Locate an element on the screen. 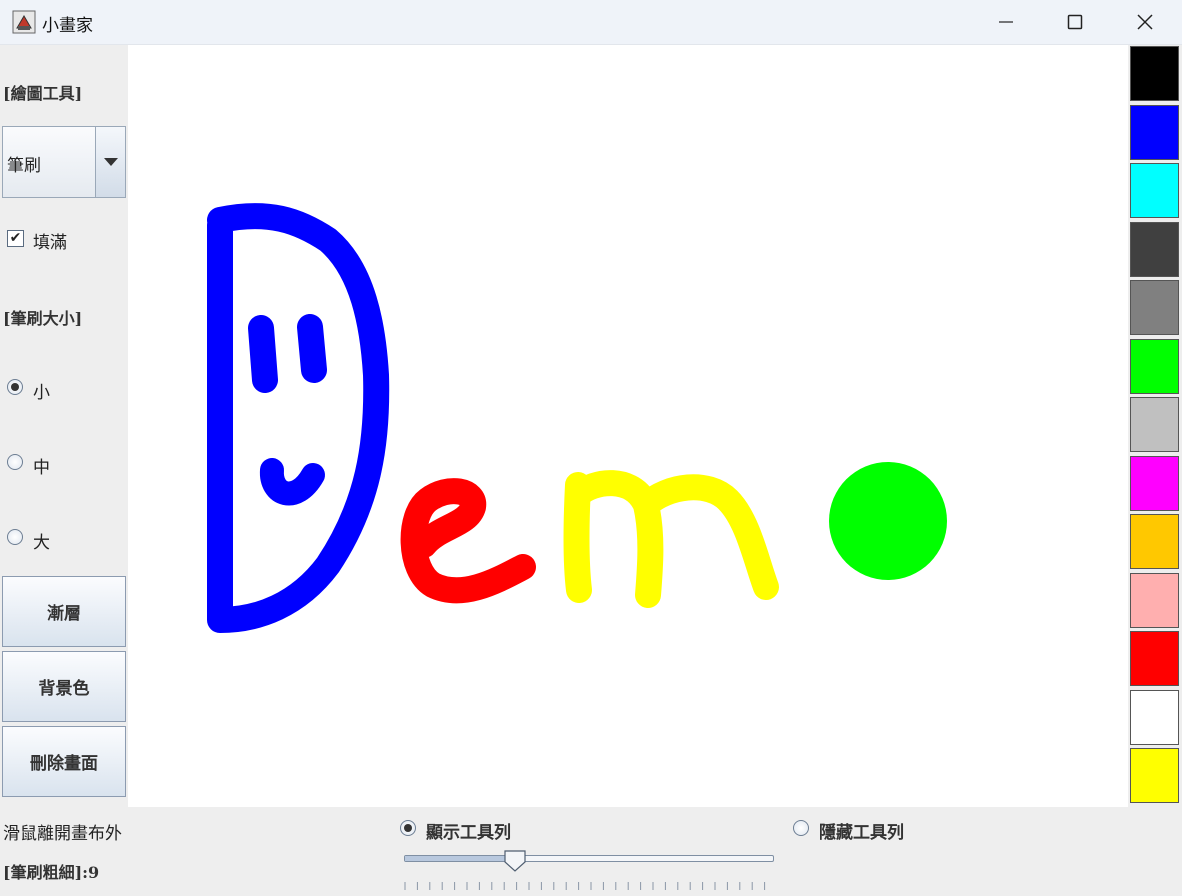  size-medium-label: 中 is located at coordinates (41, 468).